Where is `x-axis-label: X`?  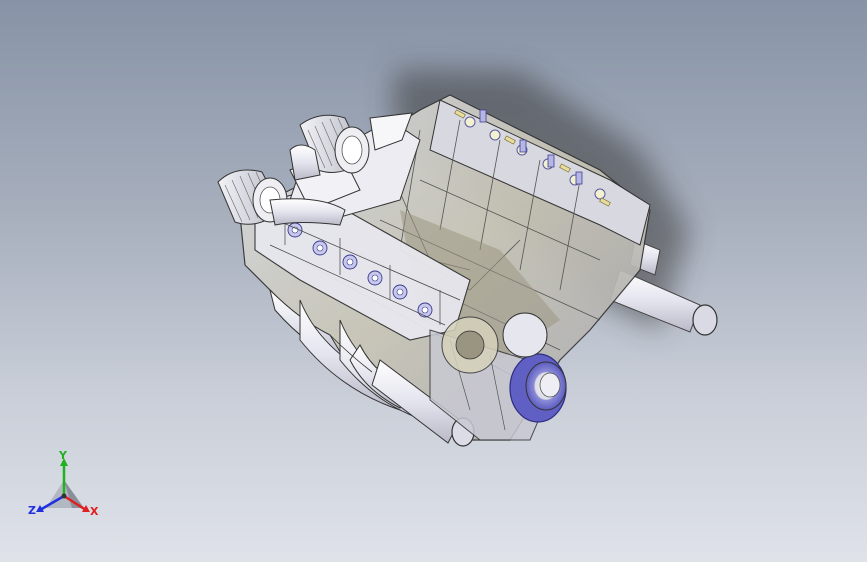
x-axis-label: X is located at coordinates (94, 511).